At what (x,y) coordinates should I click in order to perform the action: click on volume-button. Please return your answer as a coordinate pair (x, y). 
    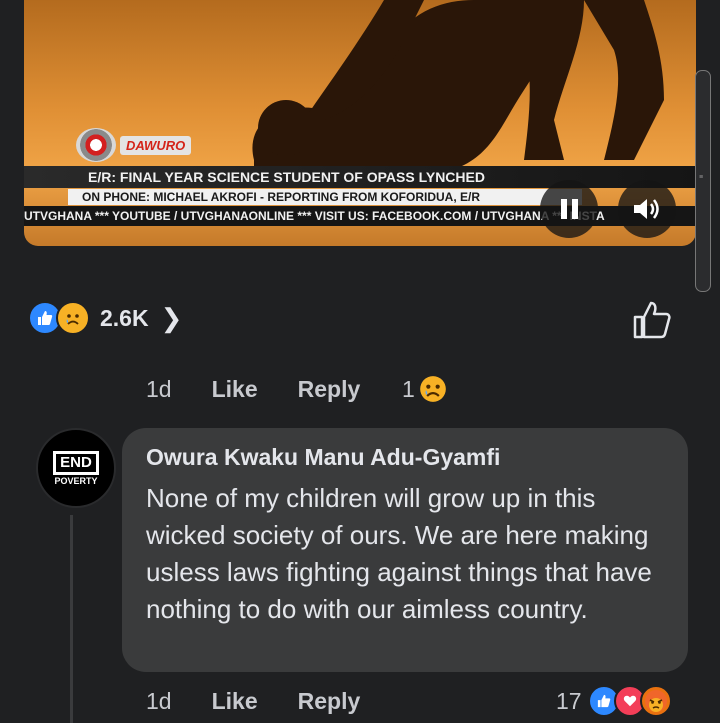
    Looking at the image, I should click on (647, 209).